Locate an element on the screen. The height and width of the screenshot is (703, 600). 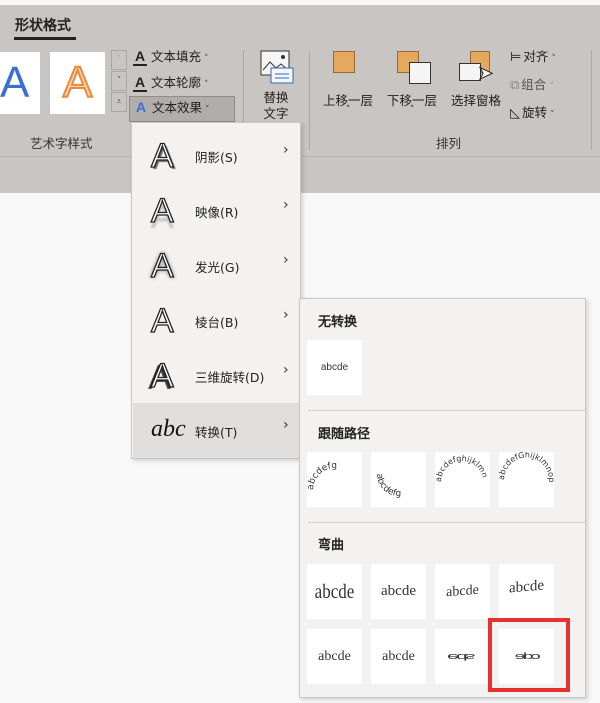
arrange-group-label: 排列 is located at coordinates (449, 143).